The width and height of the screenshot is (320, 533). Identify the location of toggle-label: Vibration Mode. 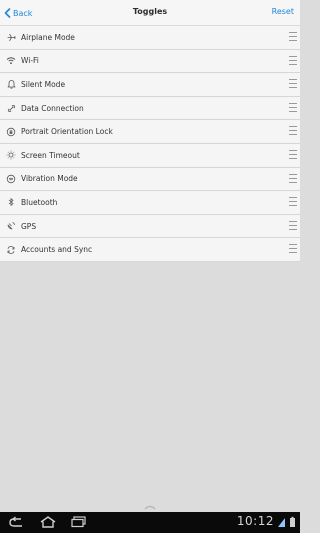
(49, 179).